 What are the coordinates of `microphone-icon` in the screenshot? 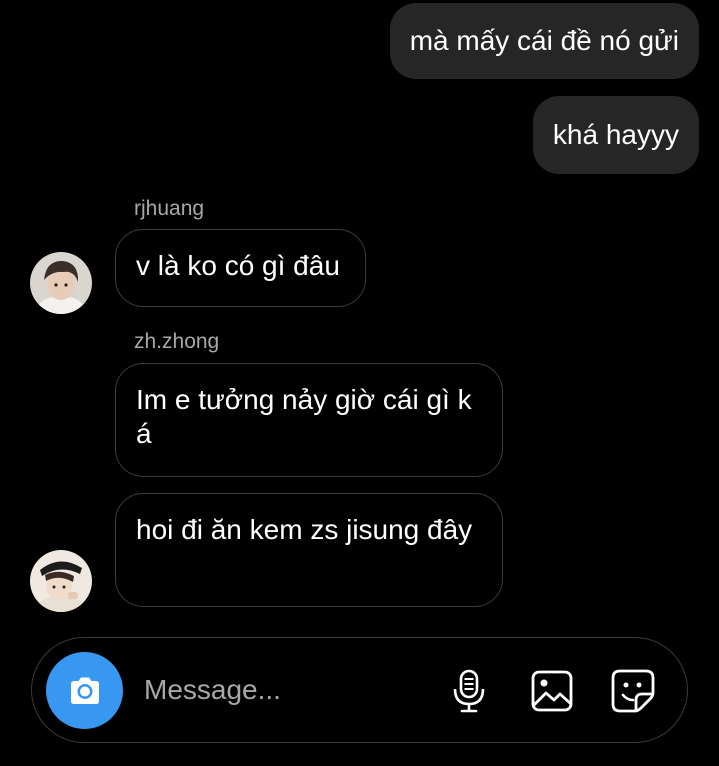 It's located at (469, 691).